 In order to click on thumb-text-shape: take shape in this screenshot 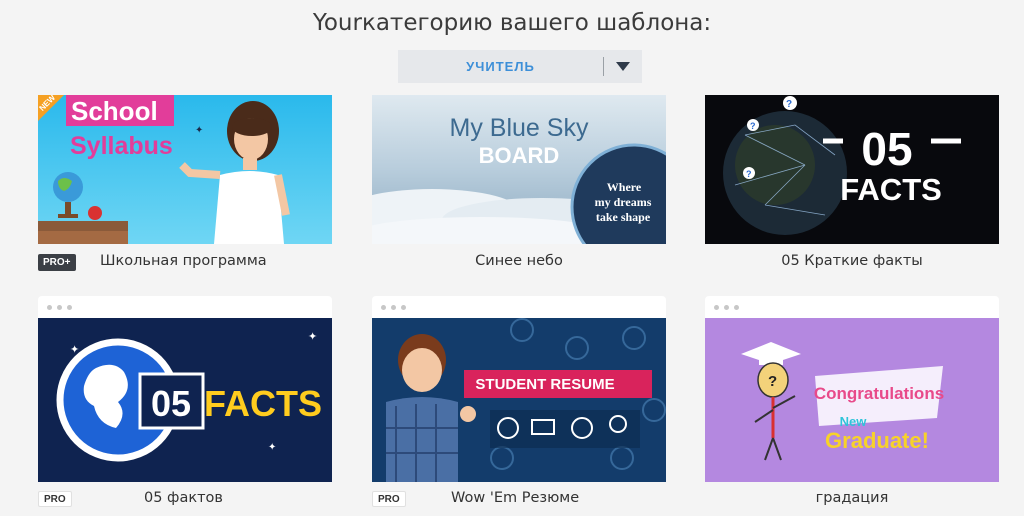, I will do `click(623, 217)`.